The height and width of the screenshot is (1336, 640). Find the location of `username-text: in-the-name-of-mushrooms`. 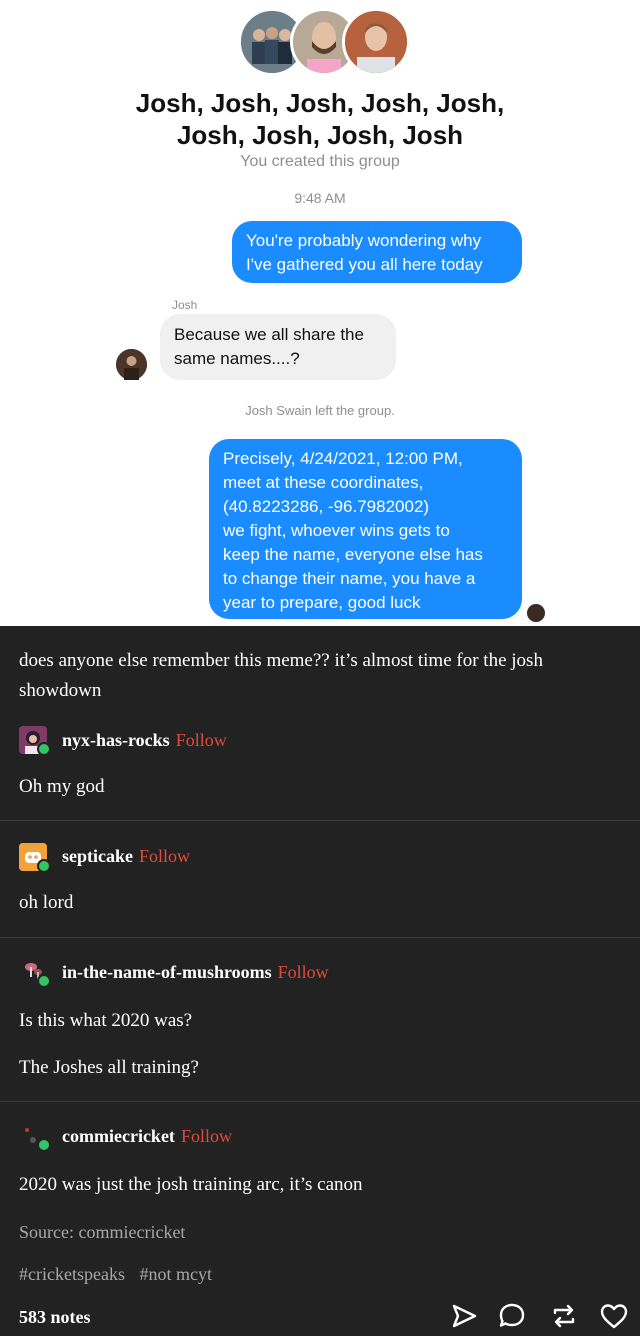

username-text: in-the-name-of-mushrooms is located at coordinates (167, 972).